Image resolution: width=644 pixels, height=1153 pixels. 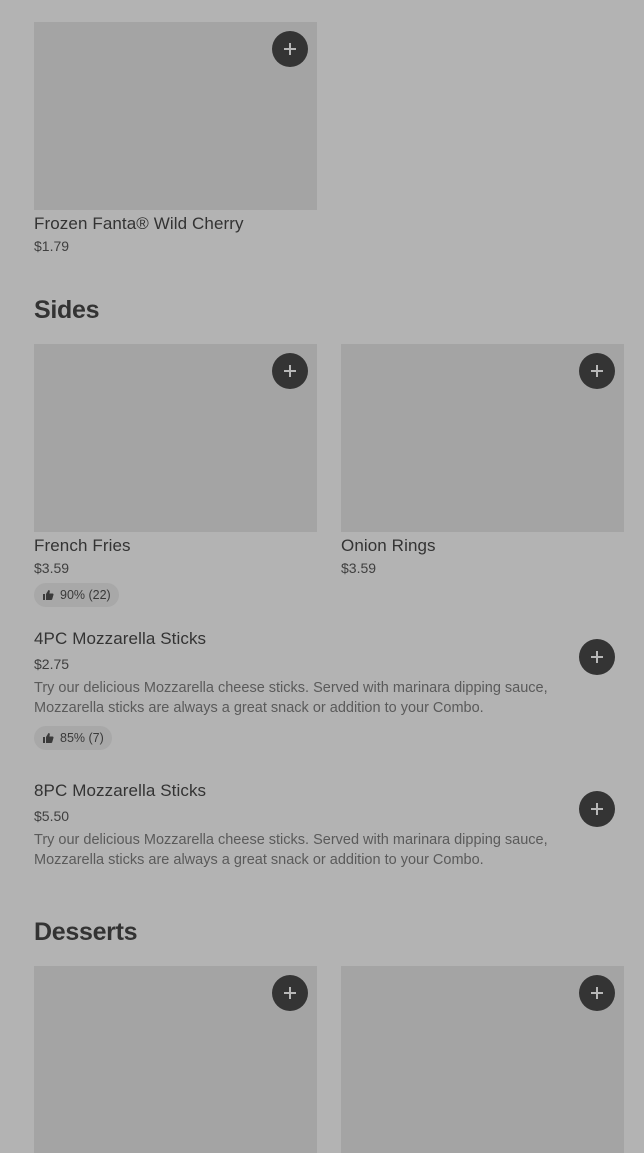 I want to click on item-price: $1.79, so click(x=52, y=246).